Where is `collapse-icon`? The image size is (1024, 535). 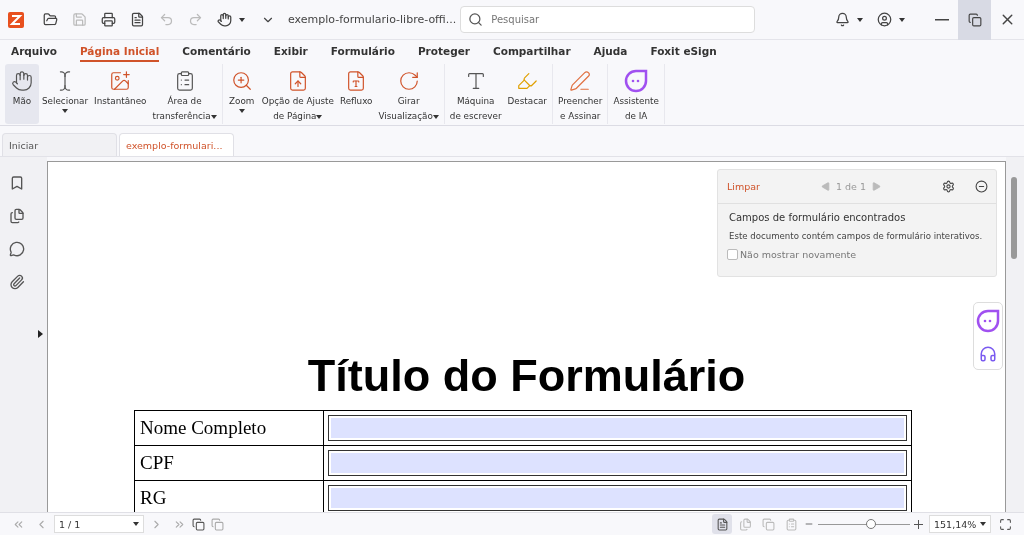
collapse-icon is located at coordinates (981, 186).